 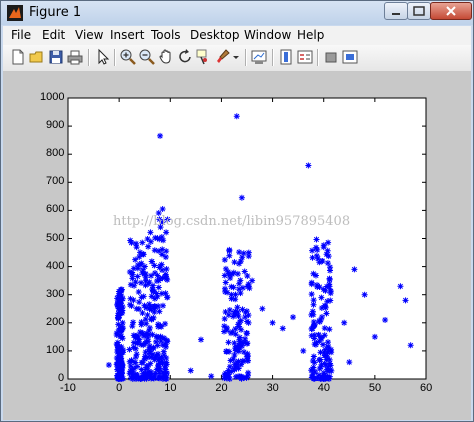 What do you see at coordinates (323, 388) in the screenshot?
I see `x-tick-label: 40` at bounding box center [323, 388].